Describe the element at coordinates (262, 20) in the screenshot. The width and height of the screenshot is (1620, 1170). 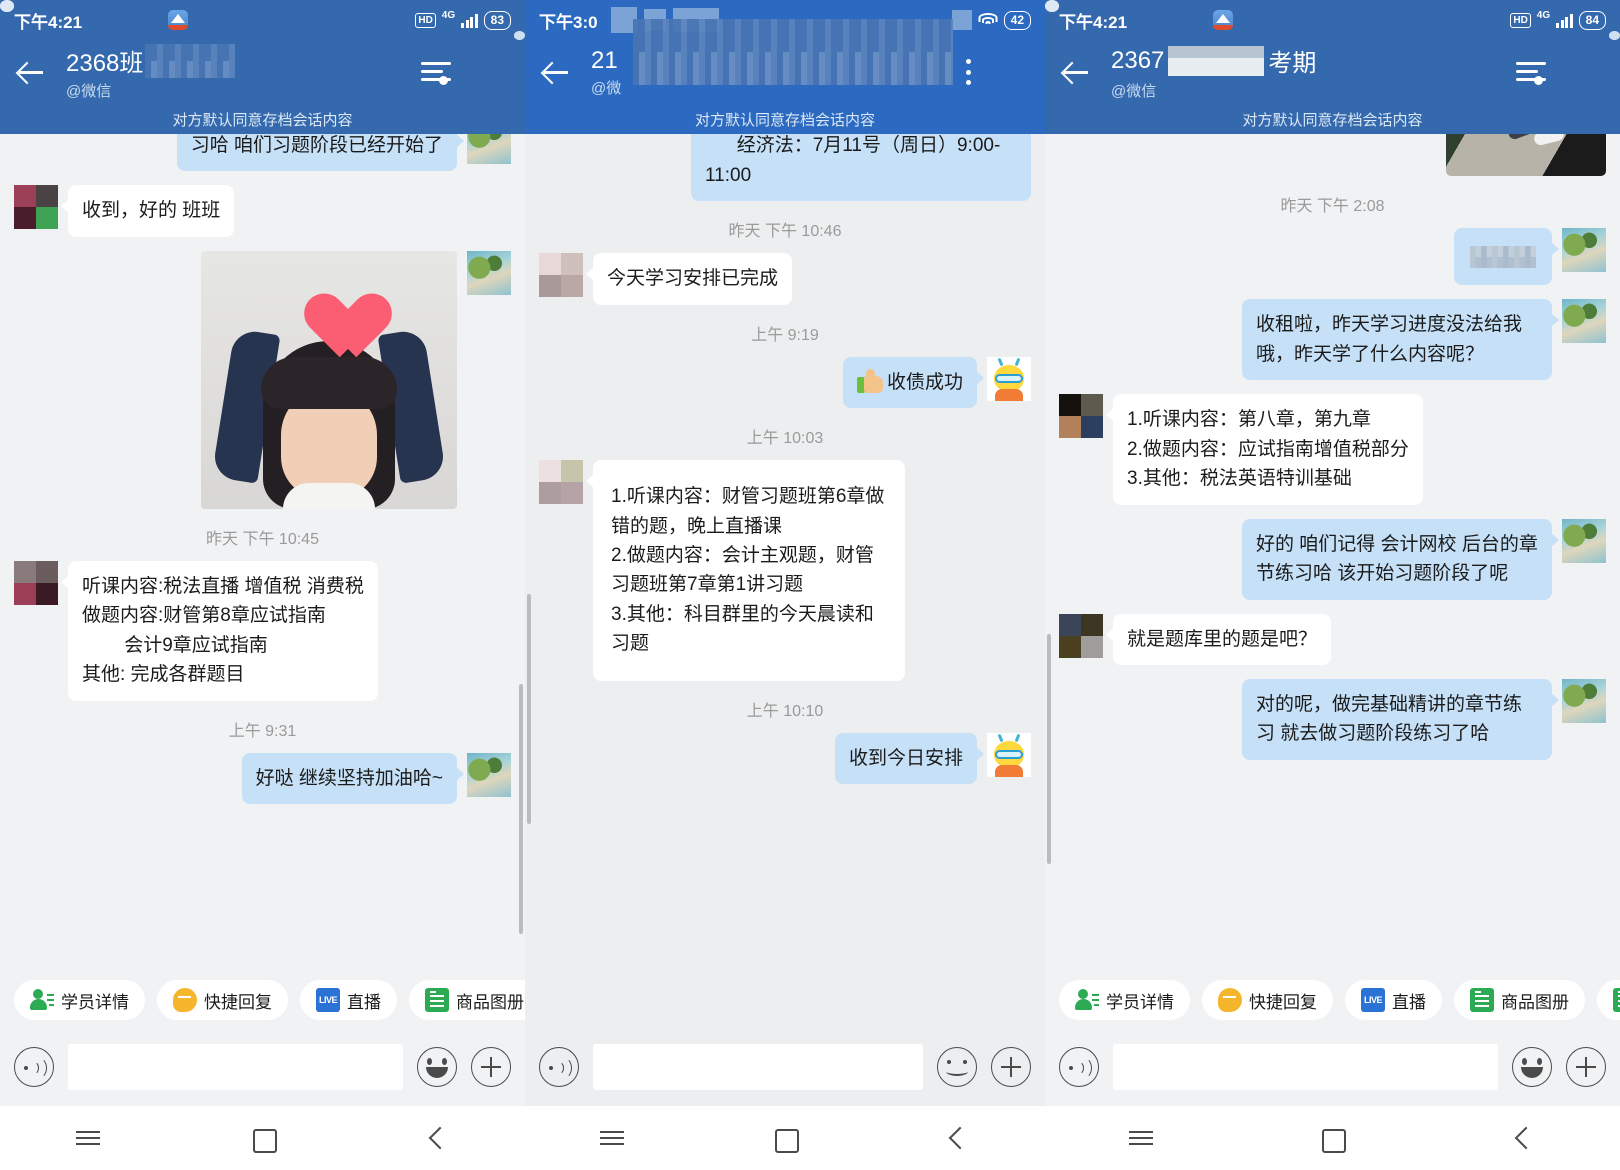
I see `wechat-work-icon` at that location.